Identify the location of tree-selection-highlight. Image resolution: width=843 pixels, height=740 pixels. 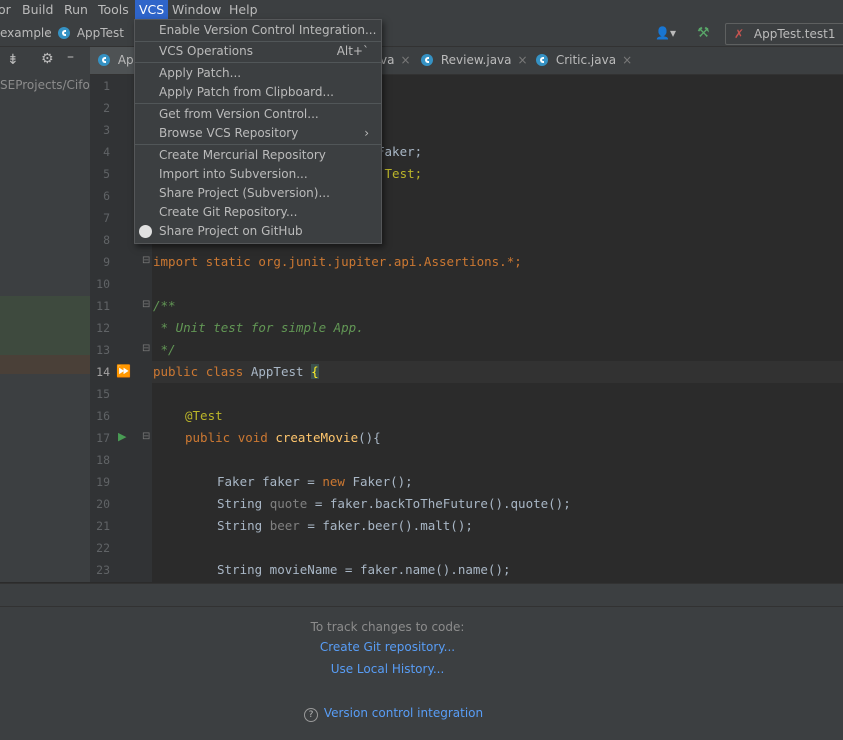
(45, 326).